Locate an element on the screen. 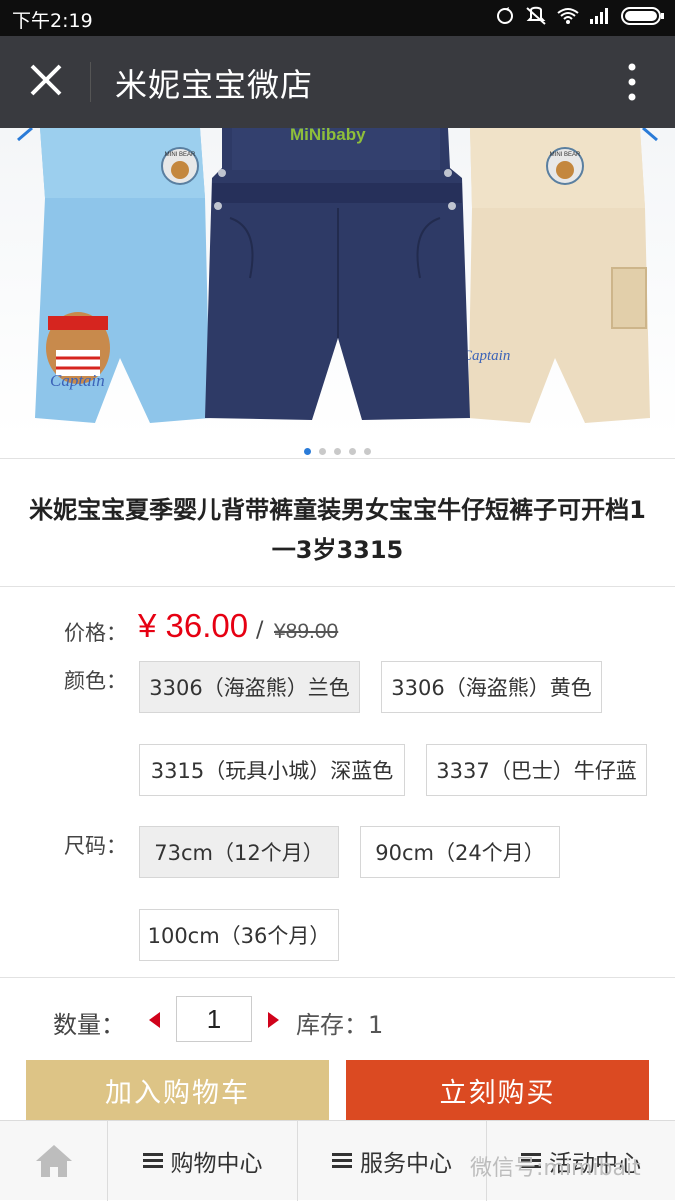  patch-text-left: MINI BEAR is located at coordinates (180, 155).